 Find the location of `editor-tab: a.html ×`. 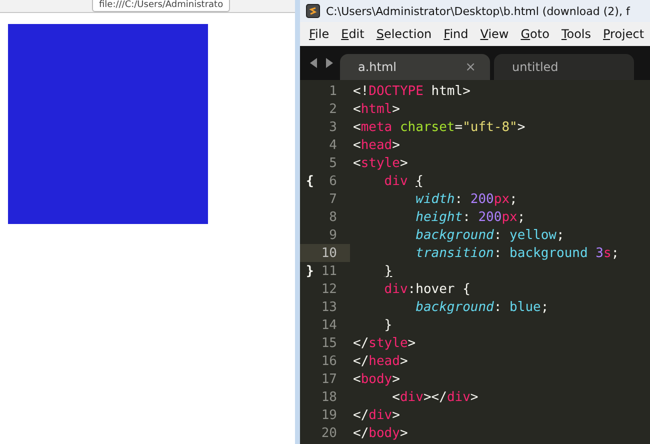

editor-tab: a.html × is located at coordinates (415, 67).